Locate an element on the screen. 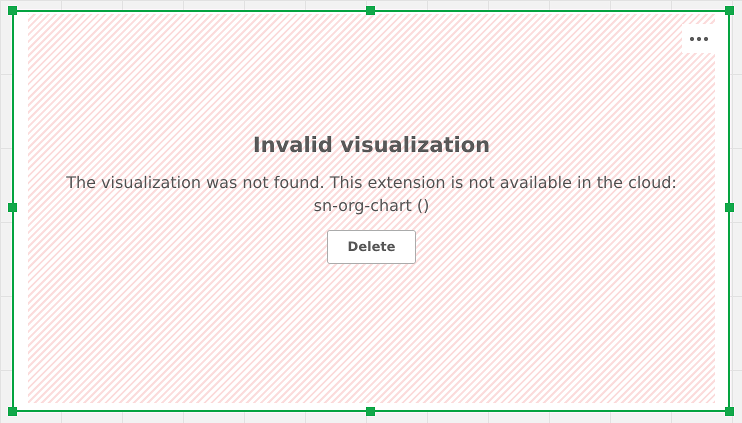 The height and width of the screenshot is (423, 742). error-title: Invalid visualization is located at coordinates (371, 145).